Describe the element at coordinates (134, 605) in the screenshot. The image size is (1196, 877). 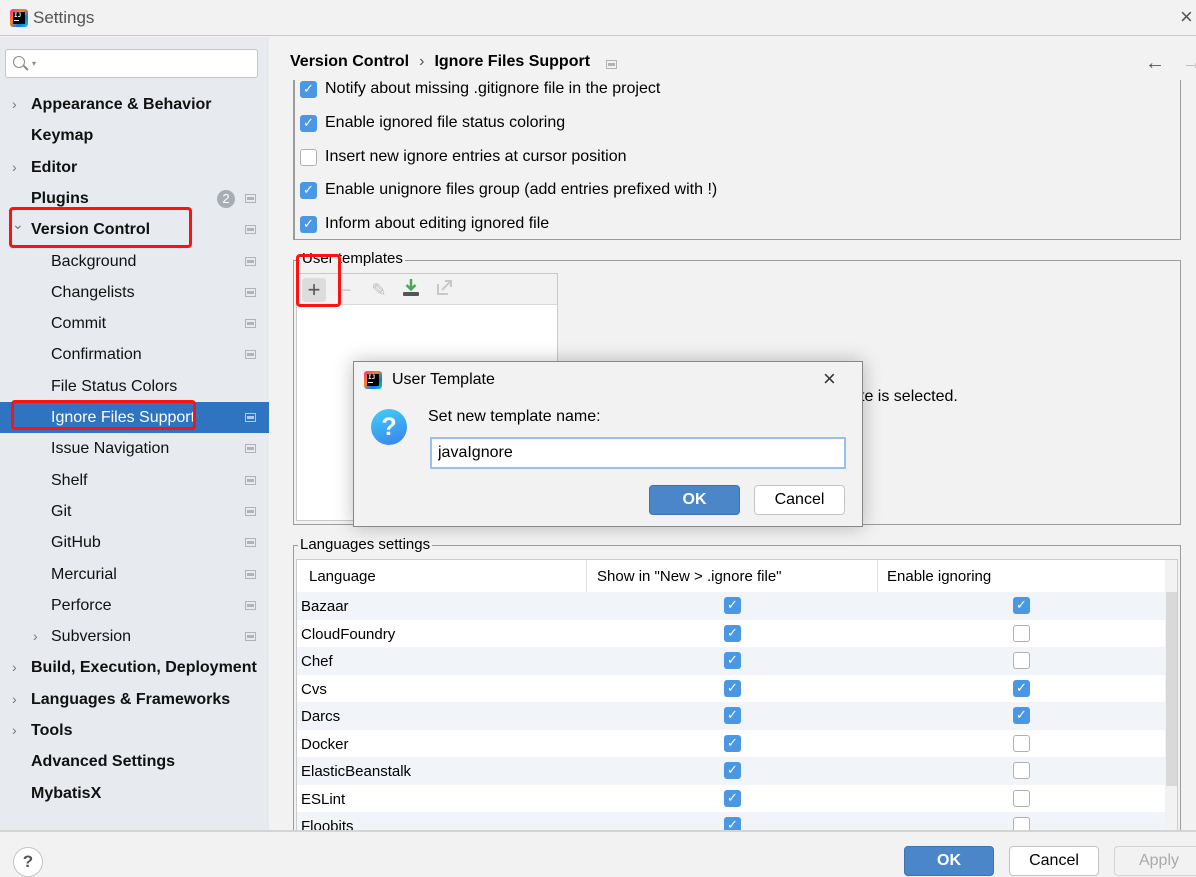
I see `sidebar-item-perforce: Perforce` at that location.